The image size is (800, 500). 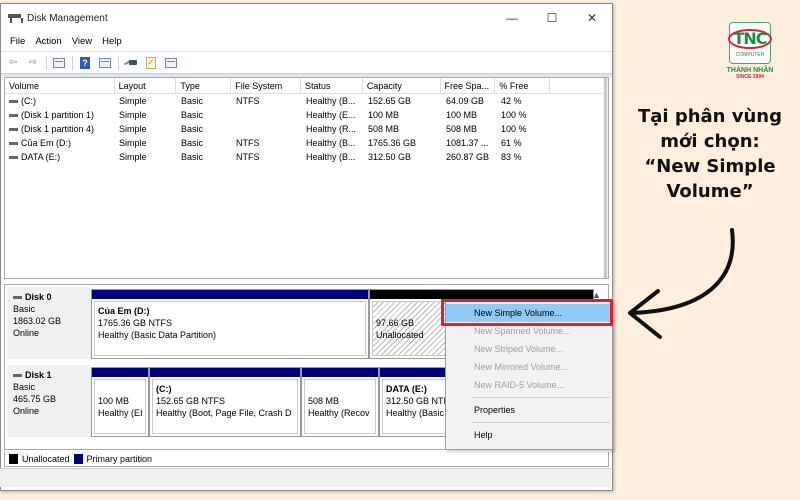 What do you see at coordinates (592, 18) in the screenshot?
I see `close-button: ✕` at bounding box center [592, 18].